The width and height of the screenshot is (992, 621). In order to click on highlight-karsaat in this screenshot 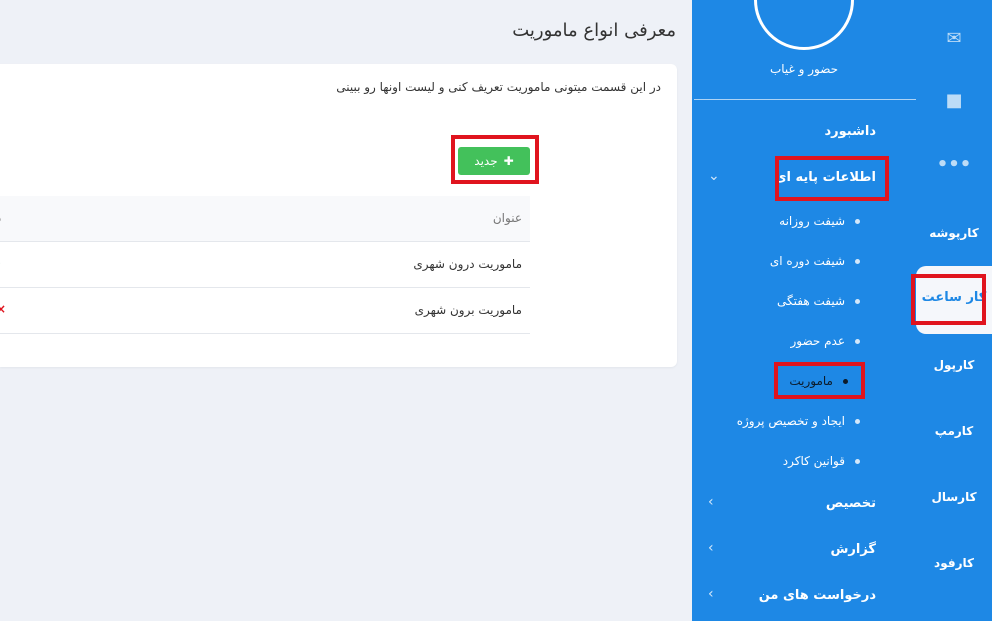, I will do `click(948, 299)`.